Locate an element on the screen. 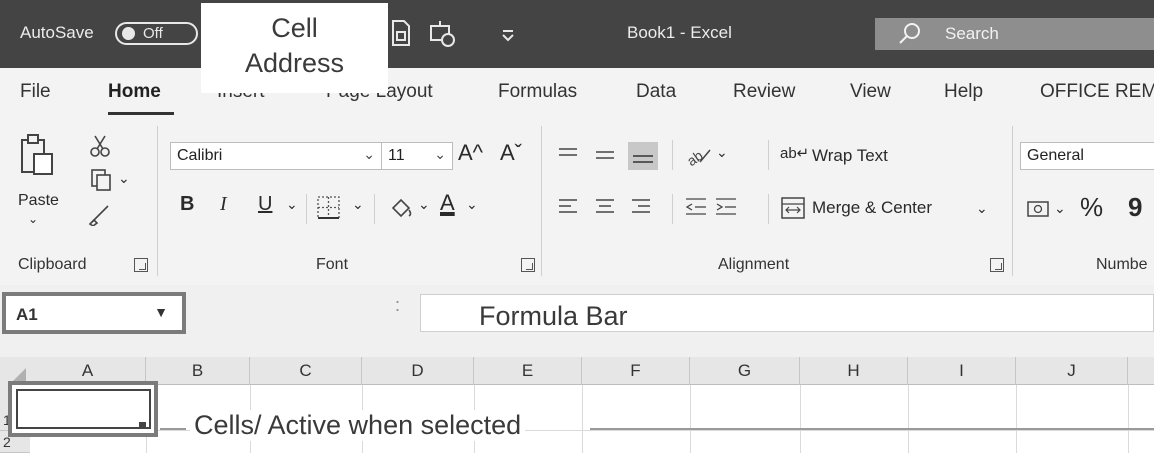 Image resolution: width=1154 pixels, height=453 pixels. align-middle-icon is located at coordinates (605, 155).